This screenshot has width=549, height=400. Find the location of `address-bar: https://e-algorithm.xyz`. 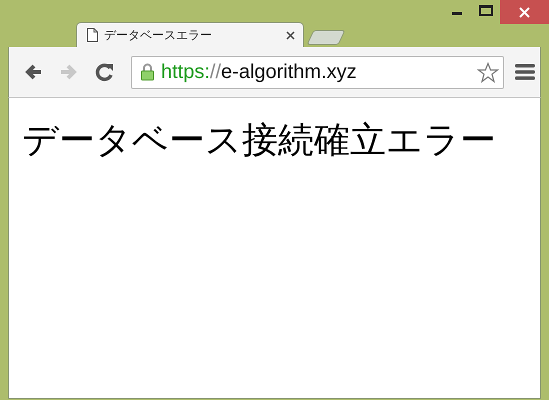

address-bar: https://e-algorithm.xyz is located at coordinates (317, 72).